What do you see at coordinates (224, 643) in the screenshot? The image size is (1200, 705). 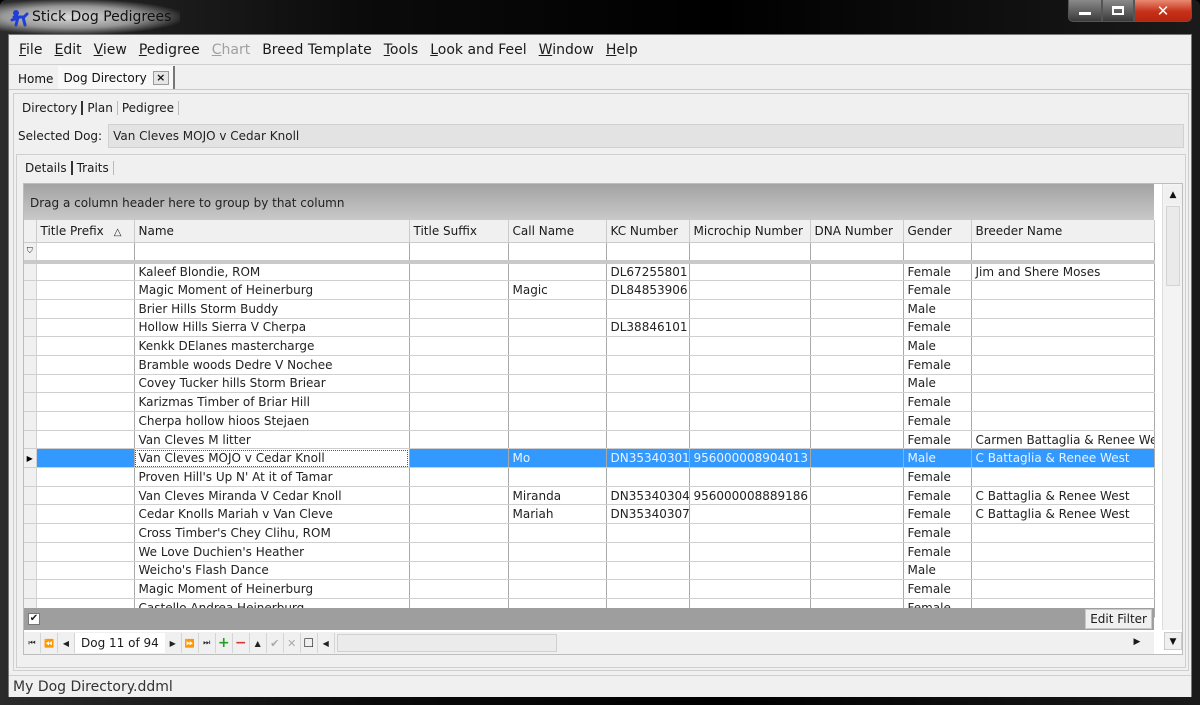 I see `add-record-button: +` at bounding box center [224, 643].